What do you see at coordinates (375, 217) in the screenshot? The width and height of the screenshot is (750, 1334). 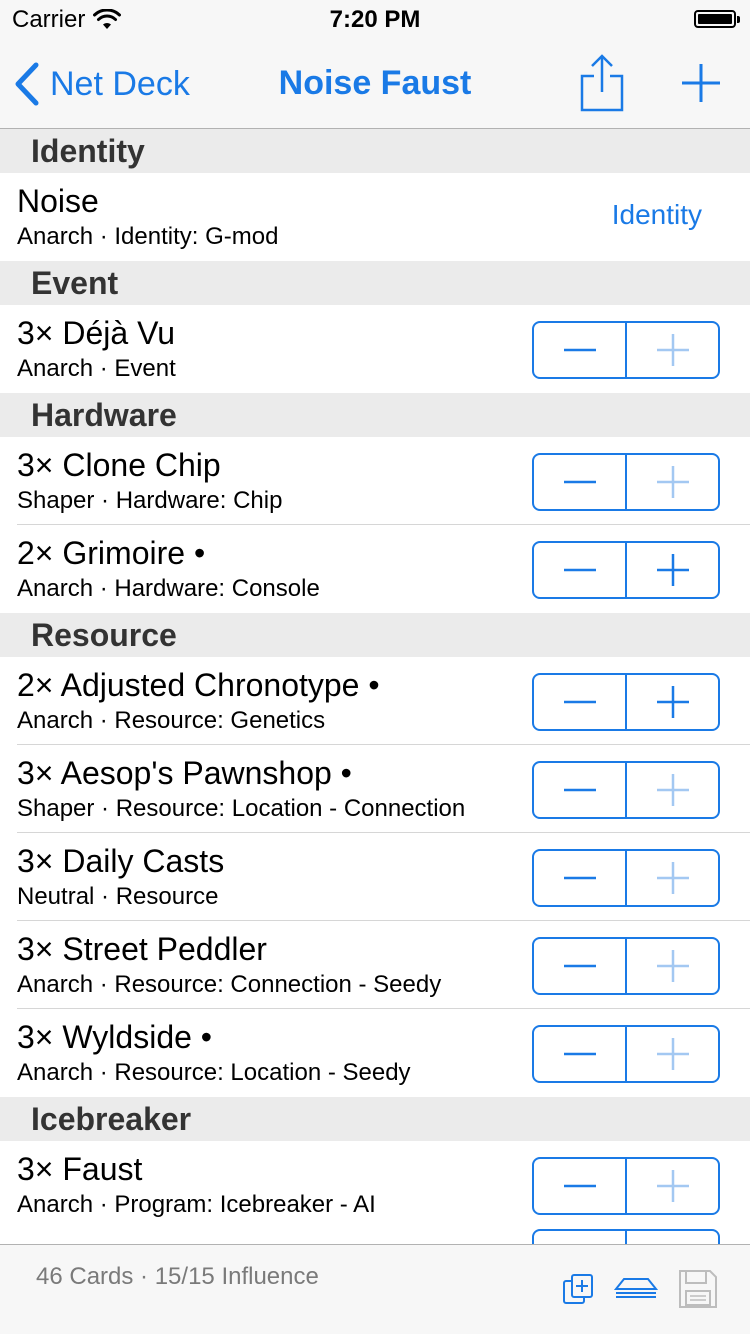 I see `identity-row: Noise Anarch · Identity: G-mod Identity` at bounding box center [375, 217].